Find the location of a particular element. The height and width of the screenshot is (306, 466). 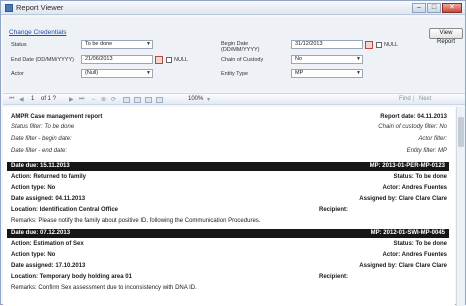

report-date: Report date: 04.11.2013 is located at coordinates (413, 117).